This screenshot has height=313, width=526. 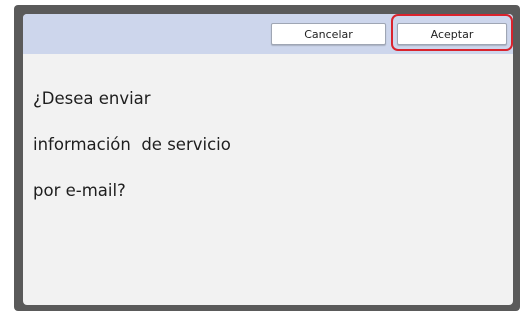 What do you see at coordinates (268, 34) in the screenshot?
I see `dialog-button-bar: Cancelar Aceptar` at bounding box center [268, 34].